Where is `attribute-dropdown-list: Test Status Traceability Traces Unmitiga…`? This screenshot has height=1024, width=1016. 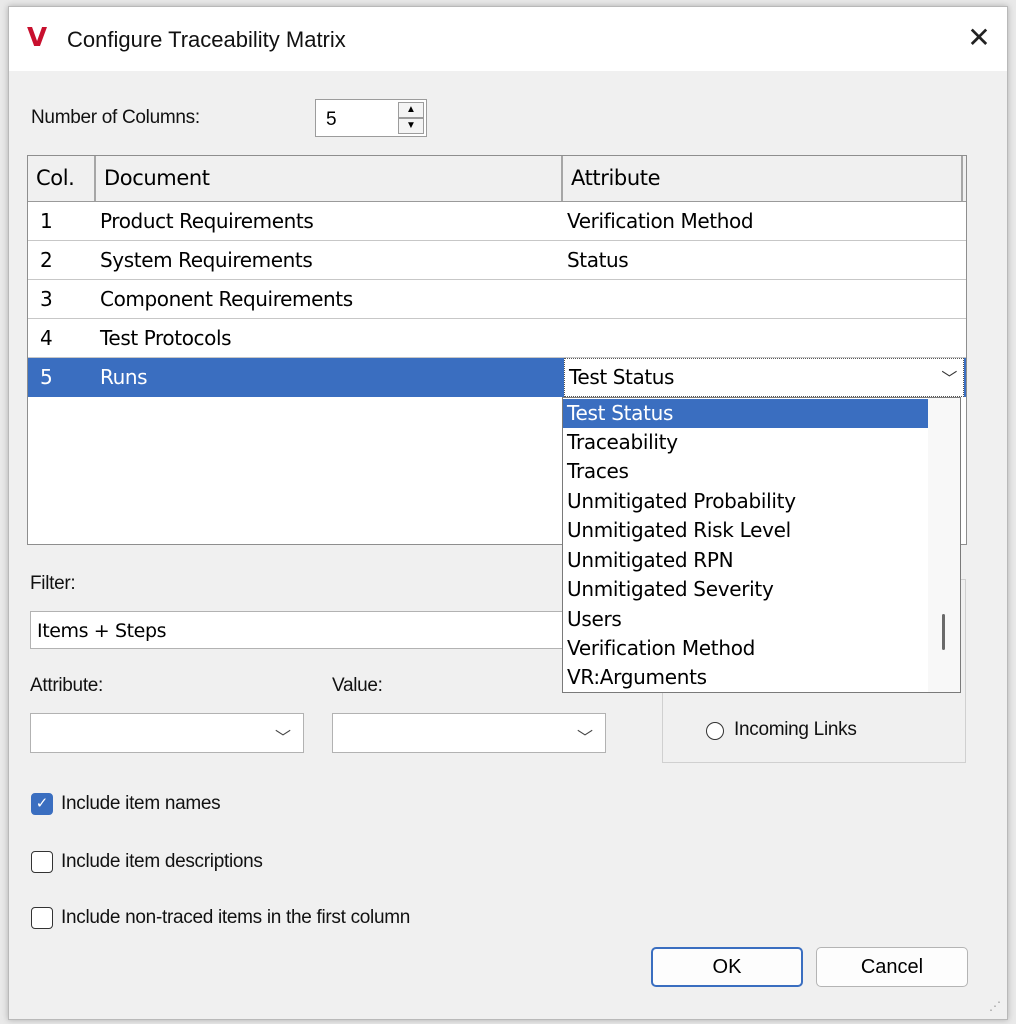
attribute-dropdown-list: Test Status Traceability Traces Unmitiga… is located at coordinates (761, 545).